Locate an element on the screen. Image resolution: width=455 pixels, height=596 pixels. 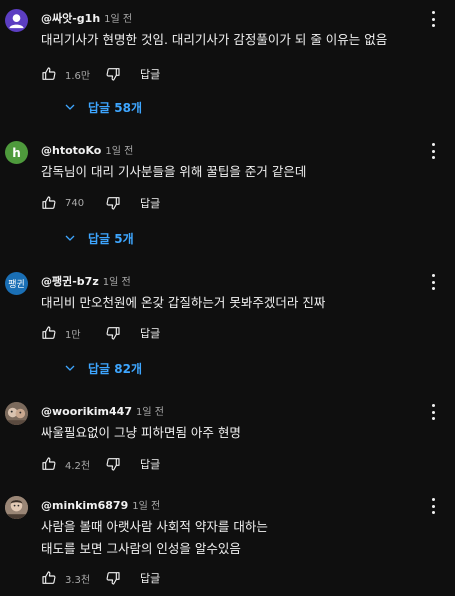
comment-author: @팽귄-b7z is located at coordinates (70, 281).